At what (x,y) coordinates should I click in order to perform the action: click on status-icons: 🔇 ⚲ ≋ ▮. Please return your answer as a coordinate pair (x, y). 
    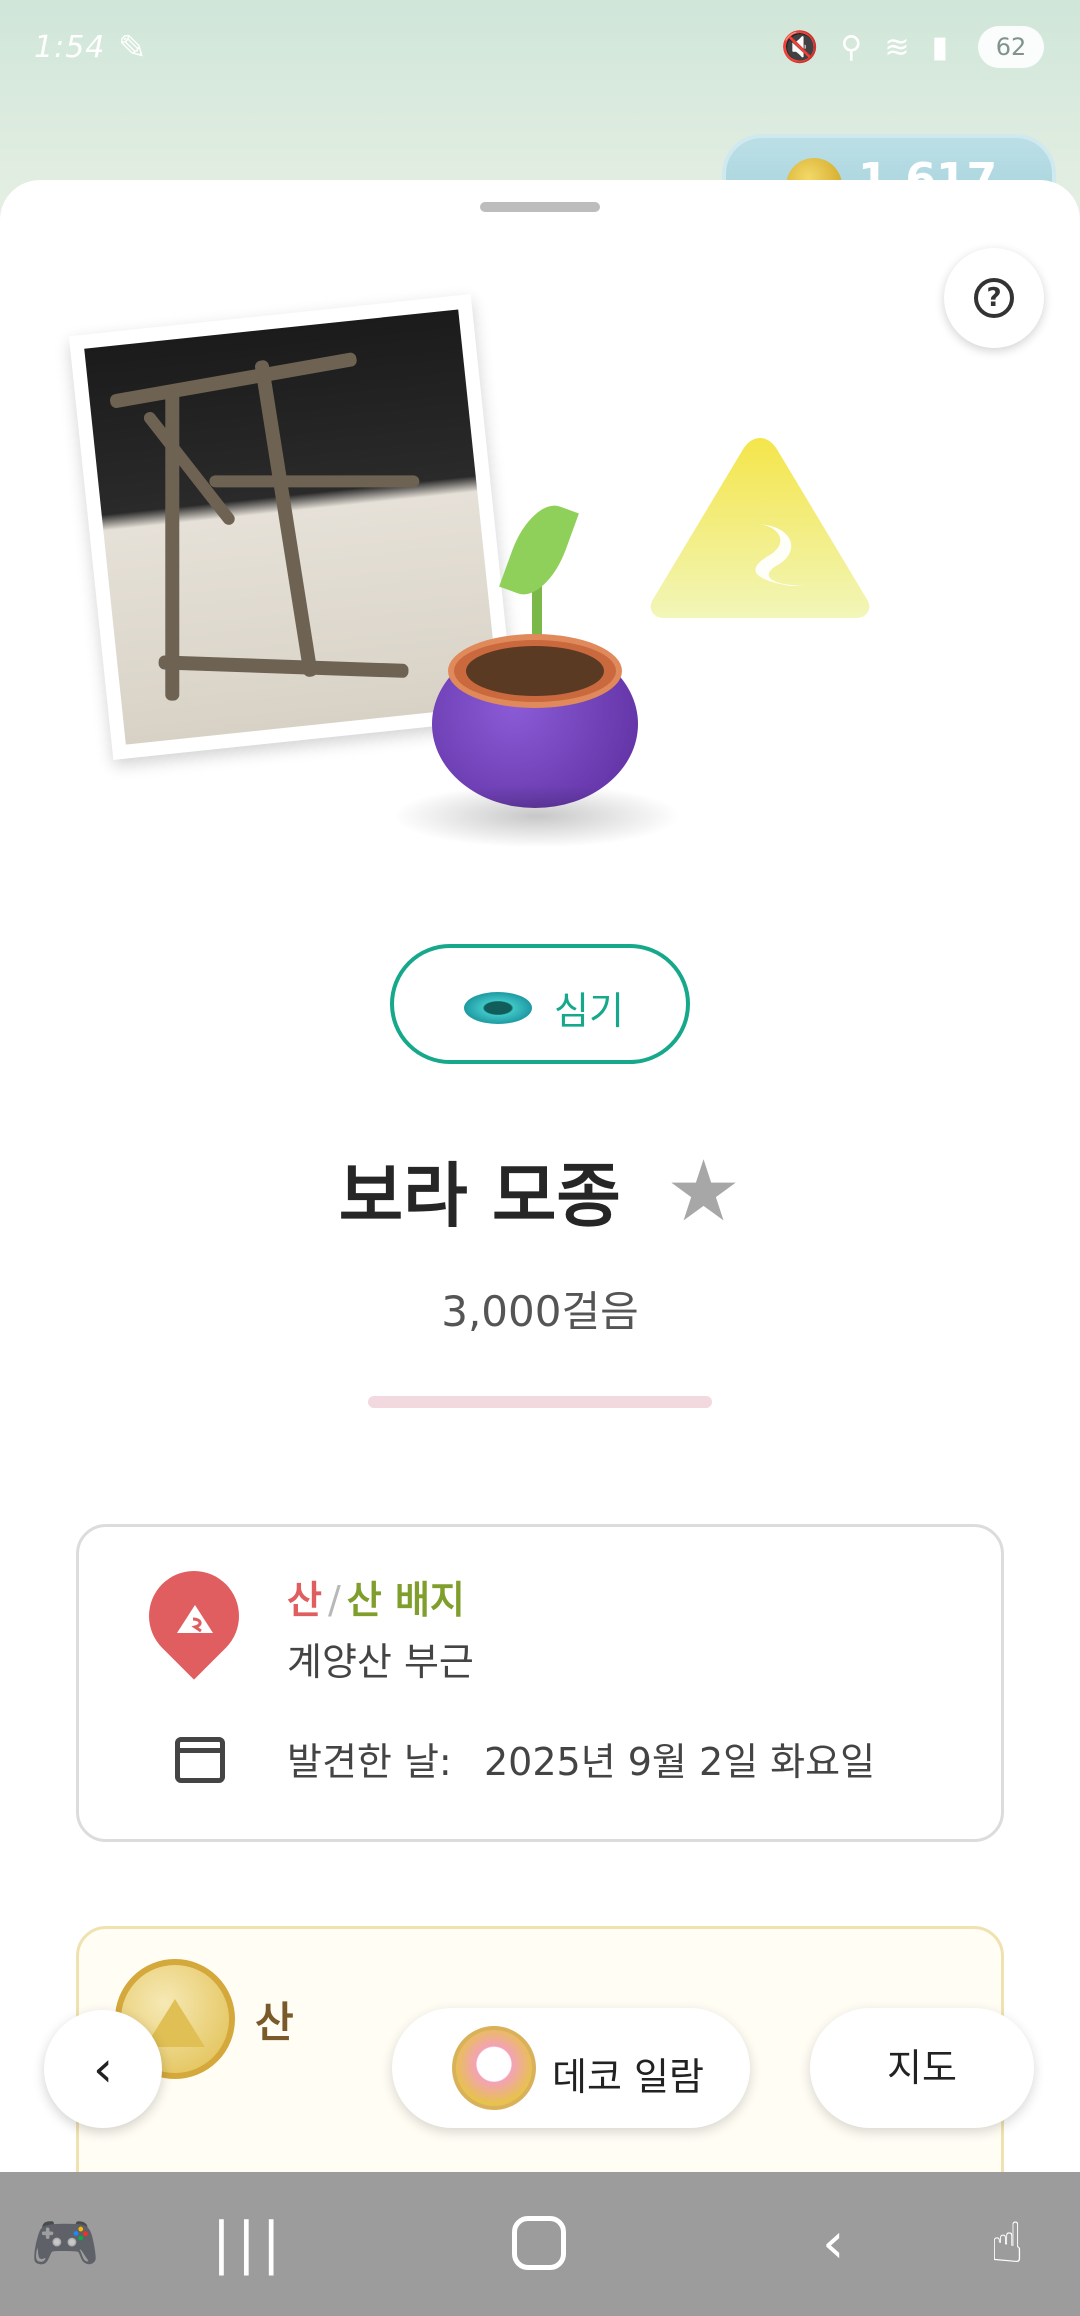
    Looking at the image, I should click on (864, 47).